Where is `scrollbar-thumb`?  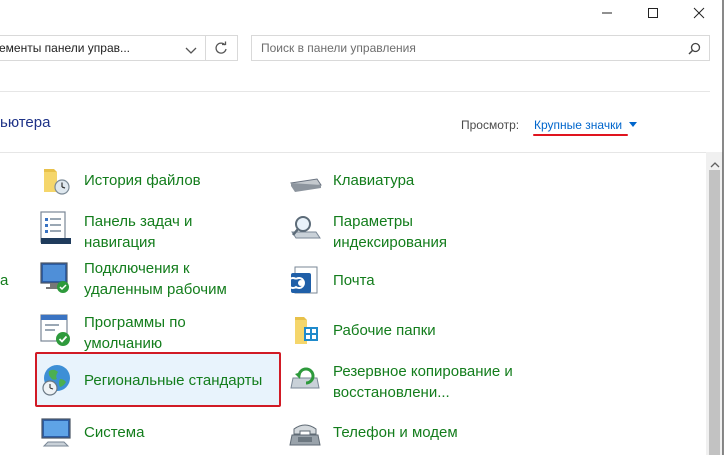
scrollbar-thumb is located at coordinates (714, 312).